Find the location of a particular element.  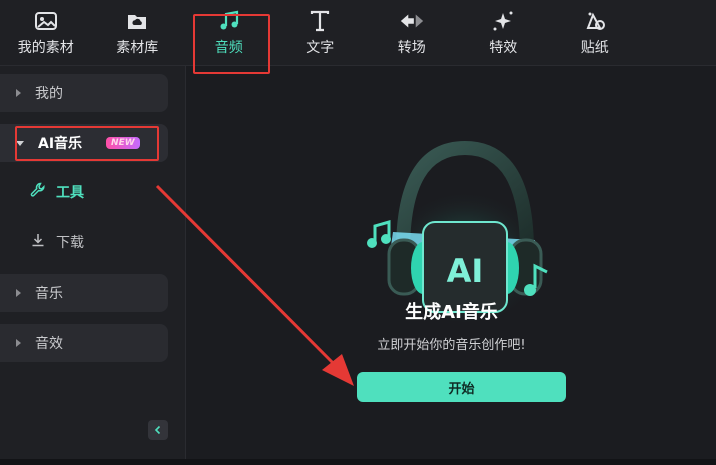

sidebar-item-label: 音效 is located at coordinates (49, 344).